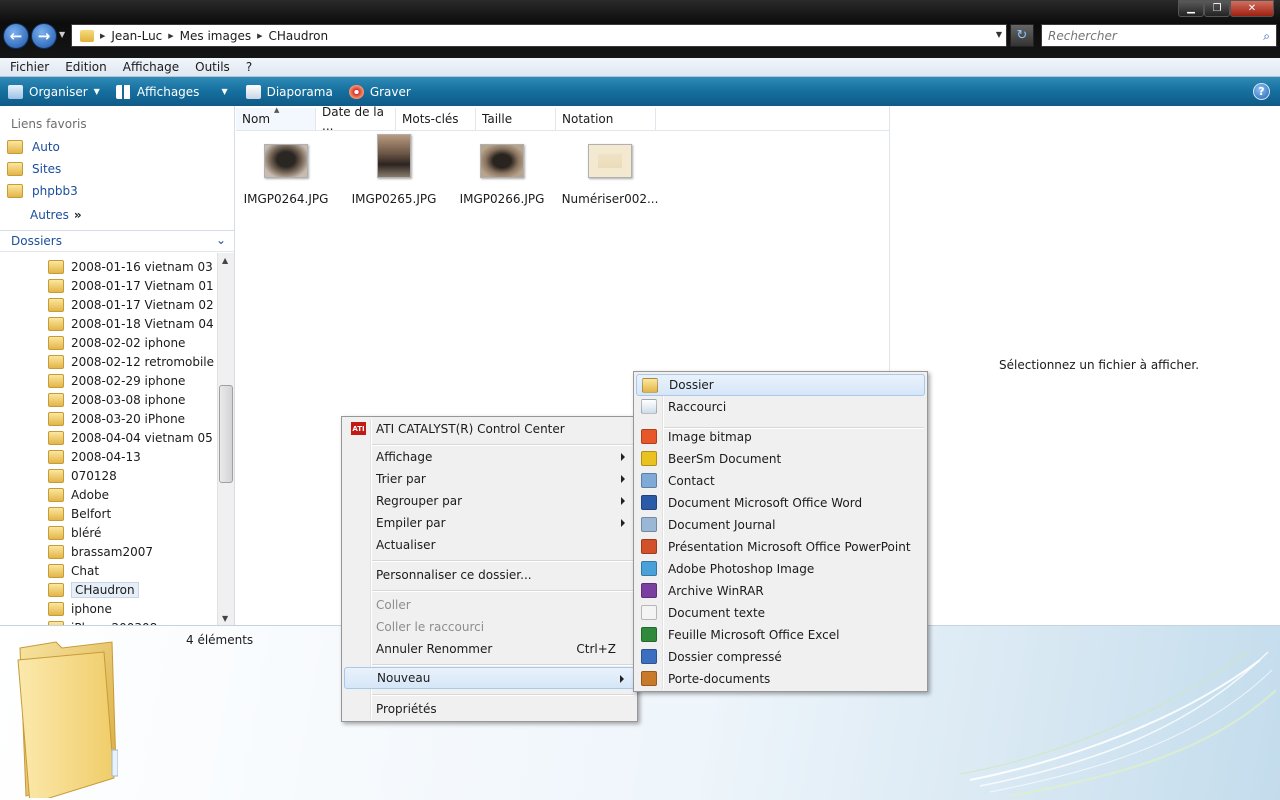 The height and width of the screenshot is (800, 1280). I want to click on new-bitmap: Image bitmap, so click(780, 437).